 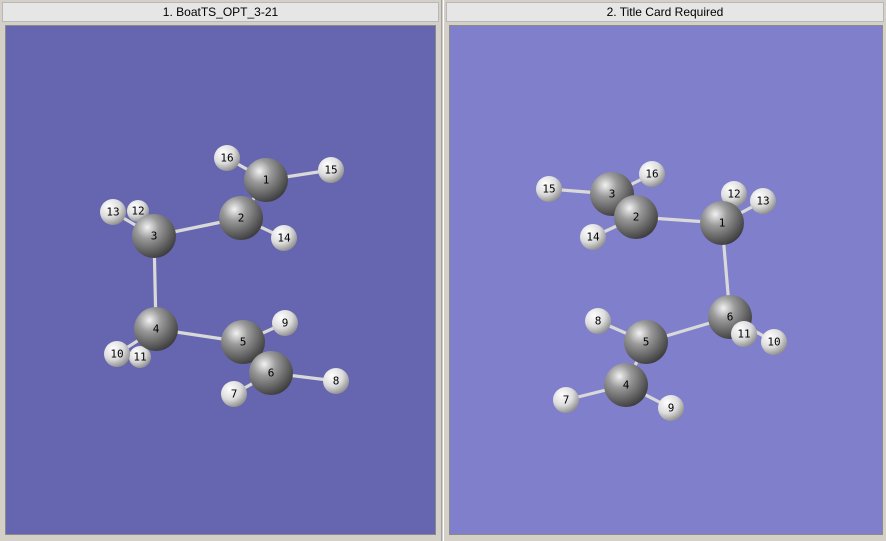 I want to click on atom-6: 6, so click(x=271, y=373).